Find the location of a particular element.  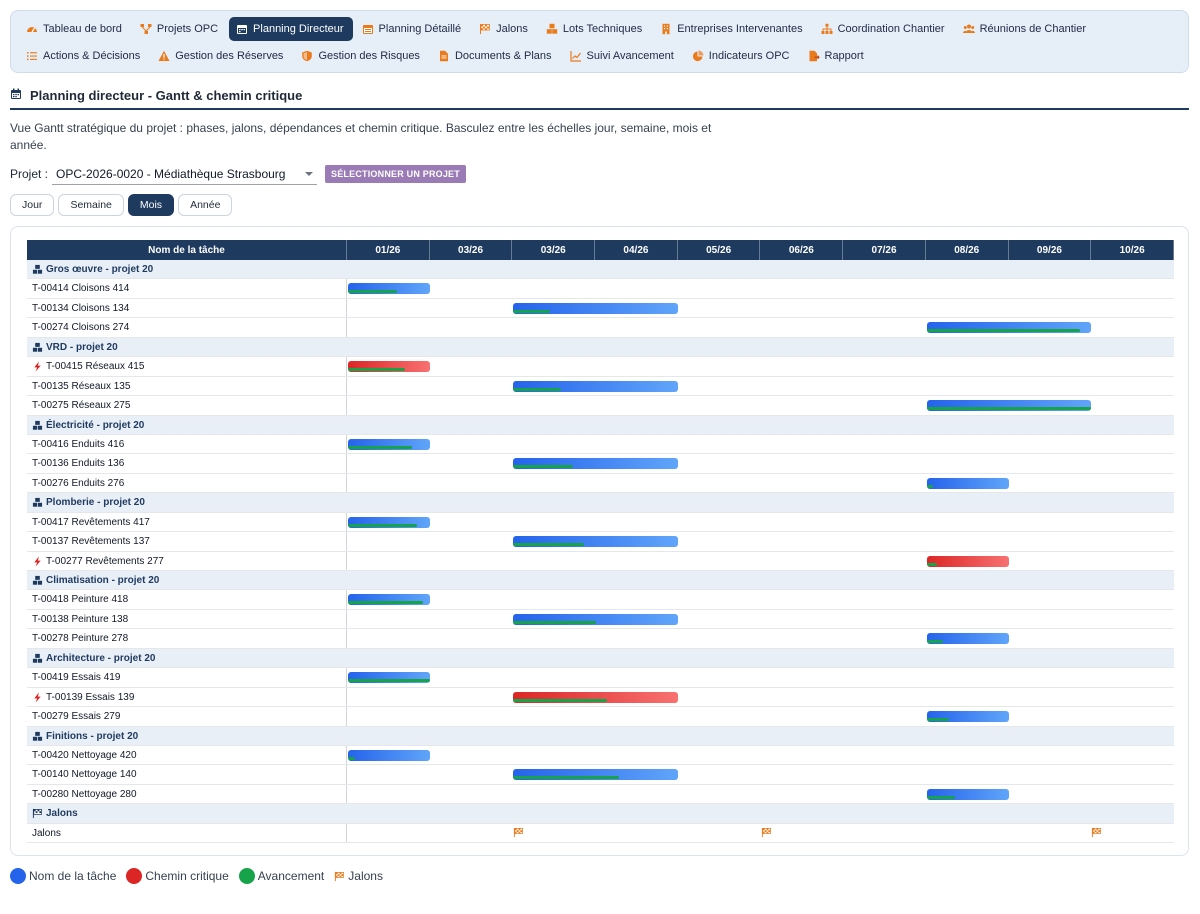

building-icon is located at coordinates (666, 29).